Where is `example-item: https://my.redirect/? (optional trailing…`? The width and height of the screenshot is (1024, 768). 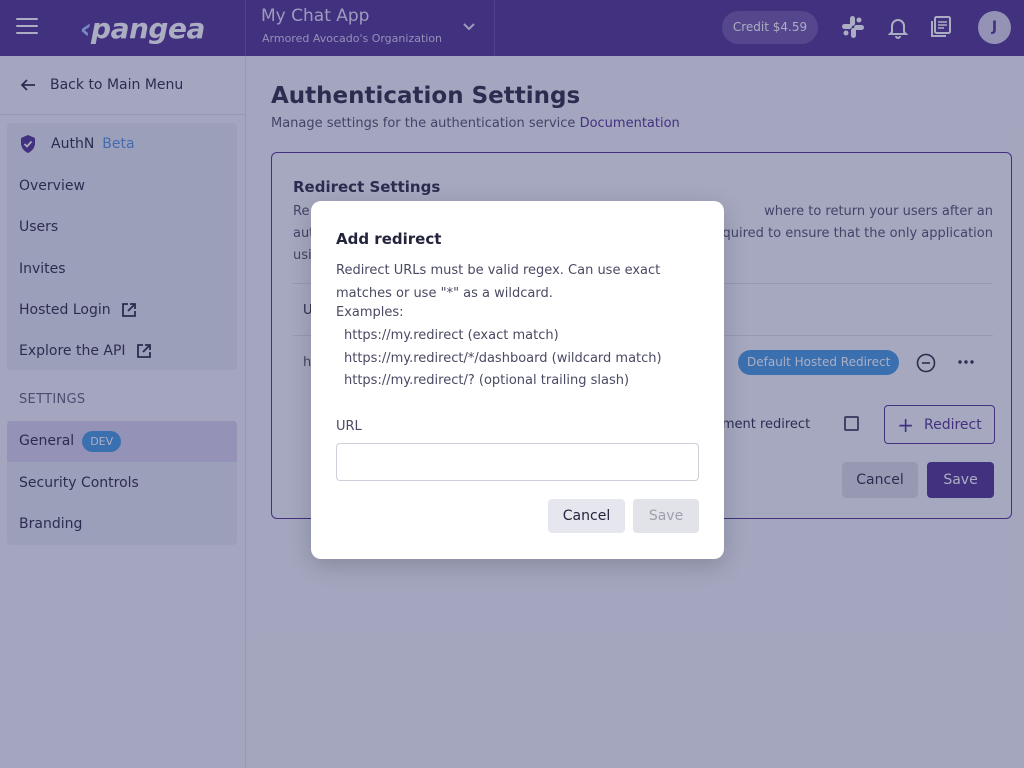 example-item: https://my.redirect/? (optional trailing… is located at coordinates (487, 380).